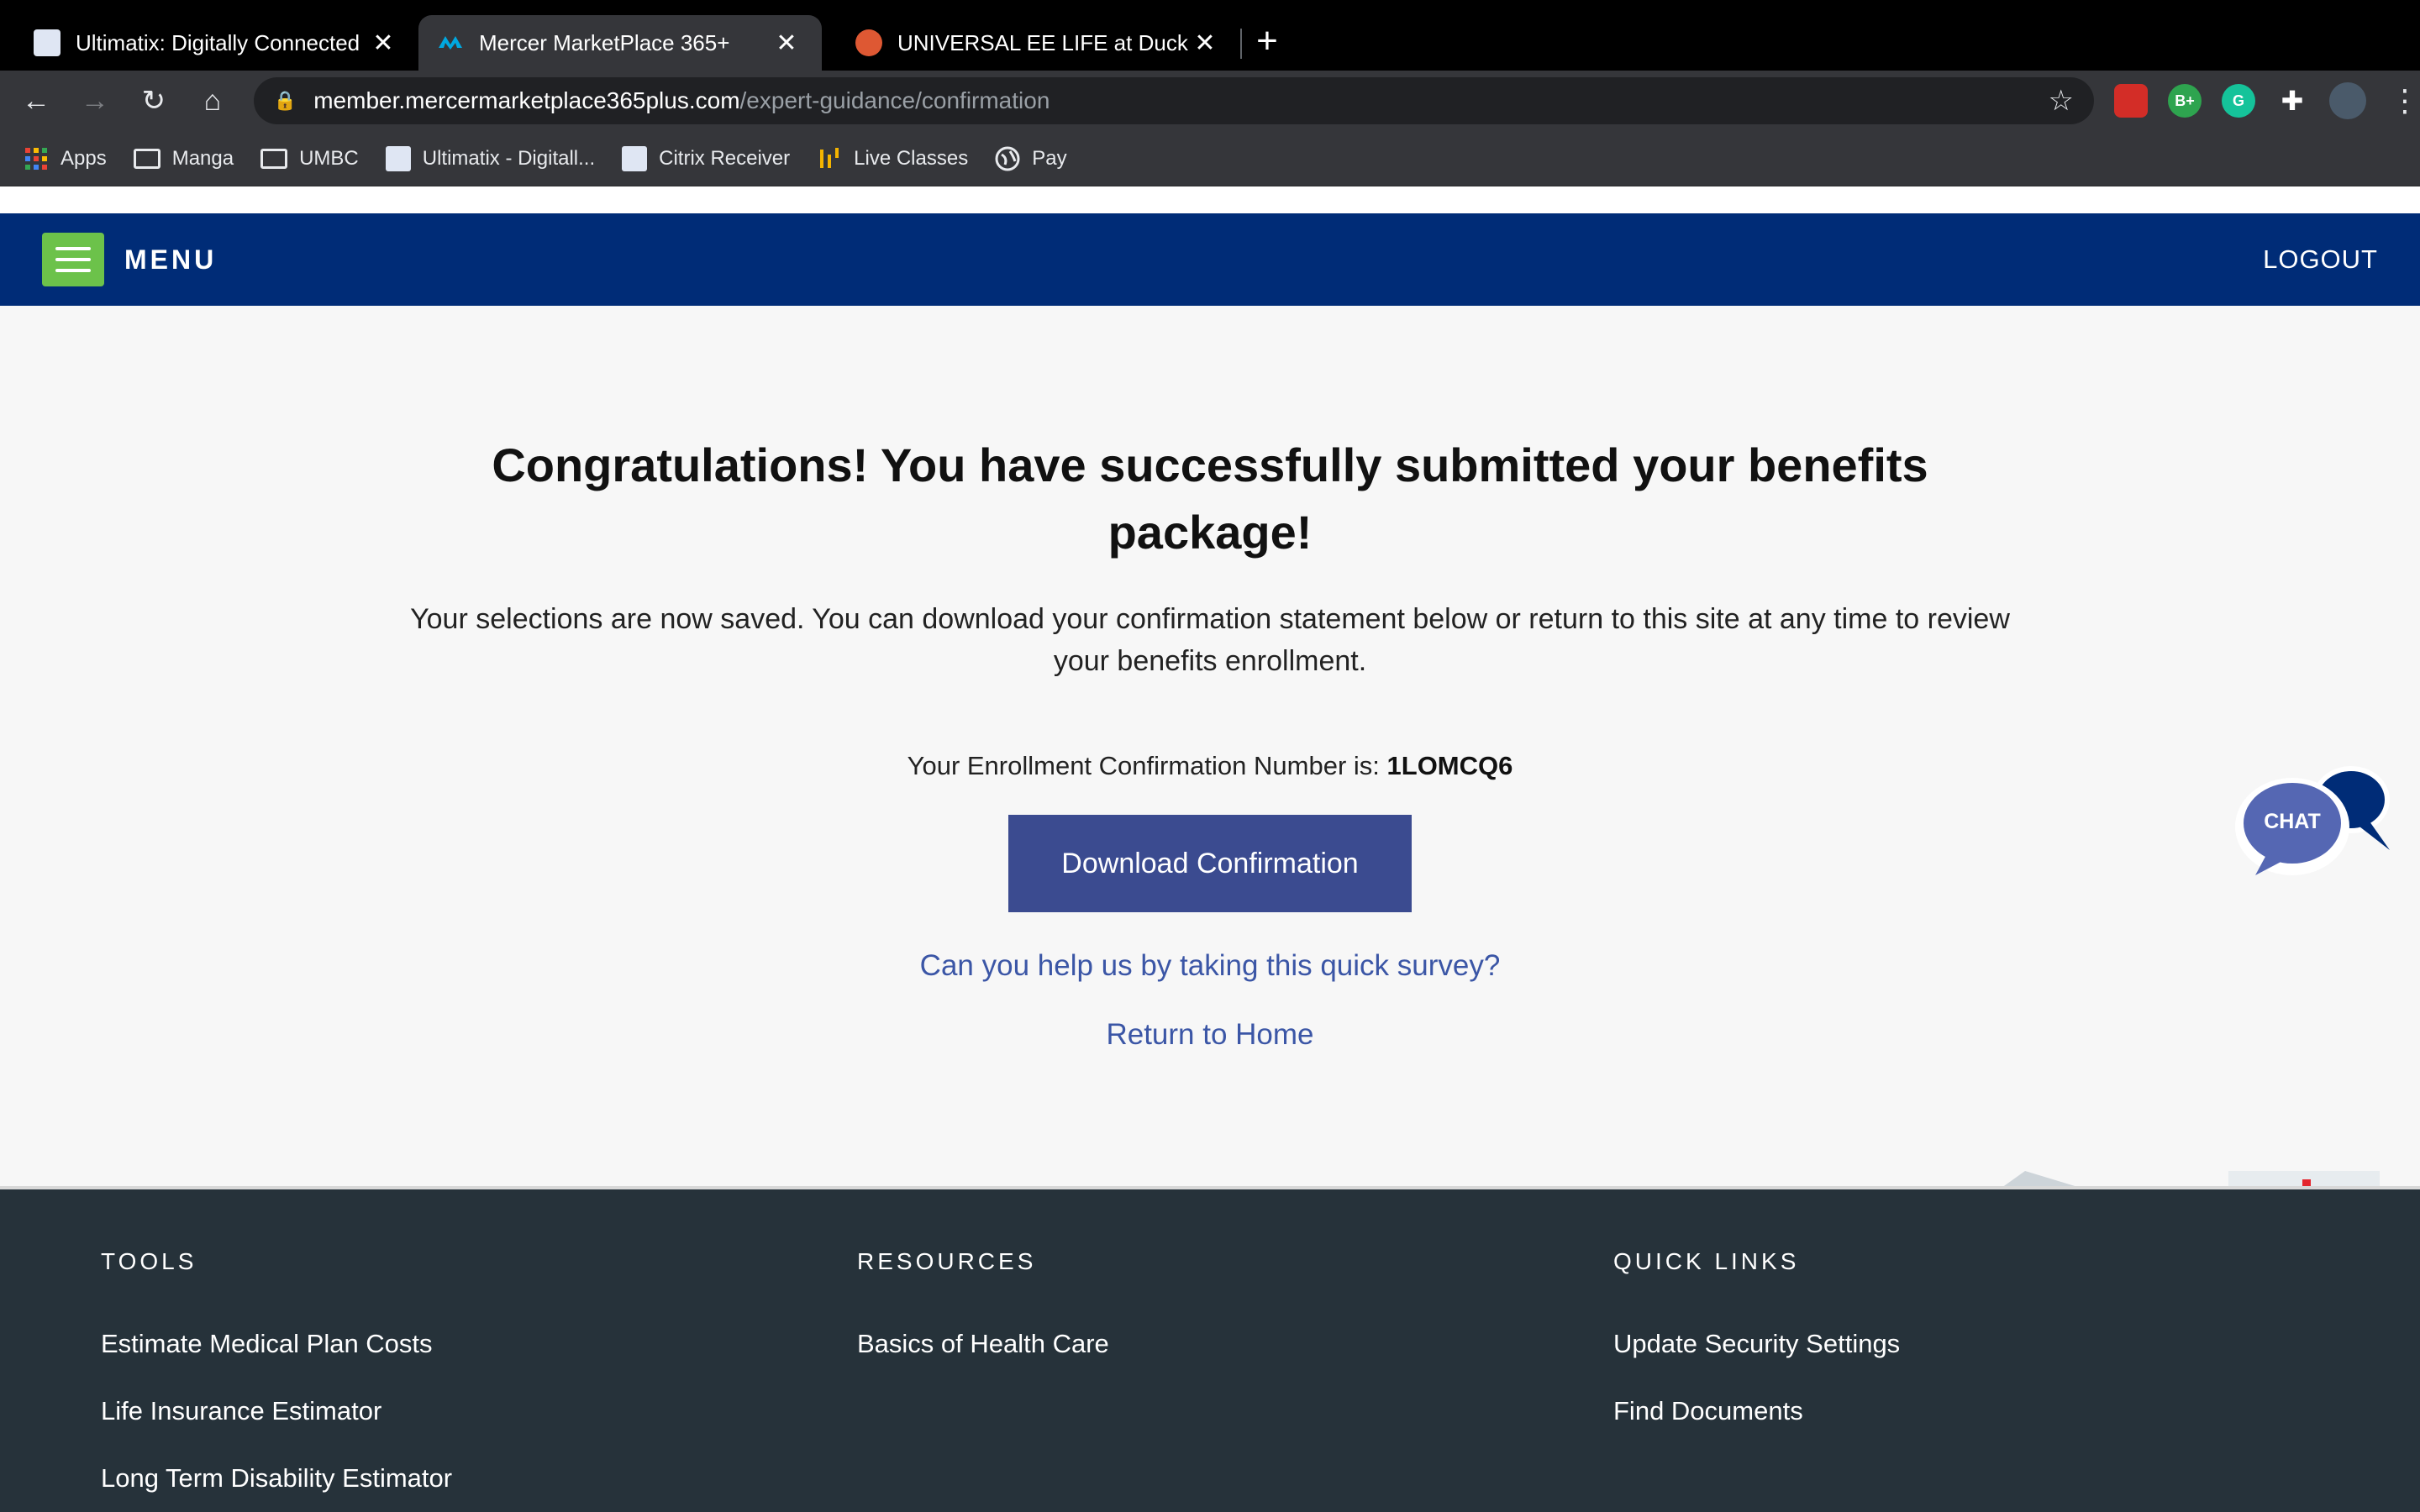 The image size is (2420, 1512). I want to click on bookmark-label: Citrix Receiver, so click(725, 158).